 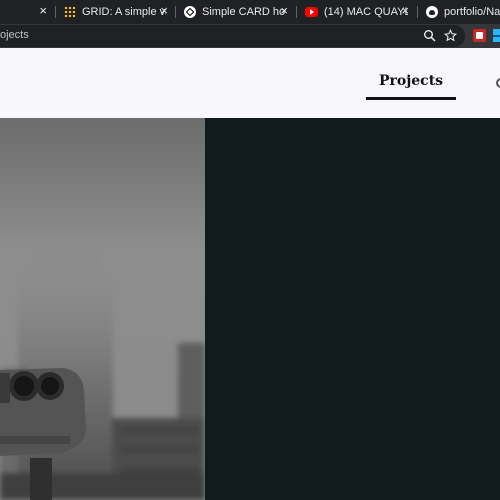 What do you see at coordinates (244, 12) in the screenshot?
I see `tab-title: Simple CARD hover` at bounding box center [244, 12].